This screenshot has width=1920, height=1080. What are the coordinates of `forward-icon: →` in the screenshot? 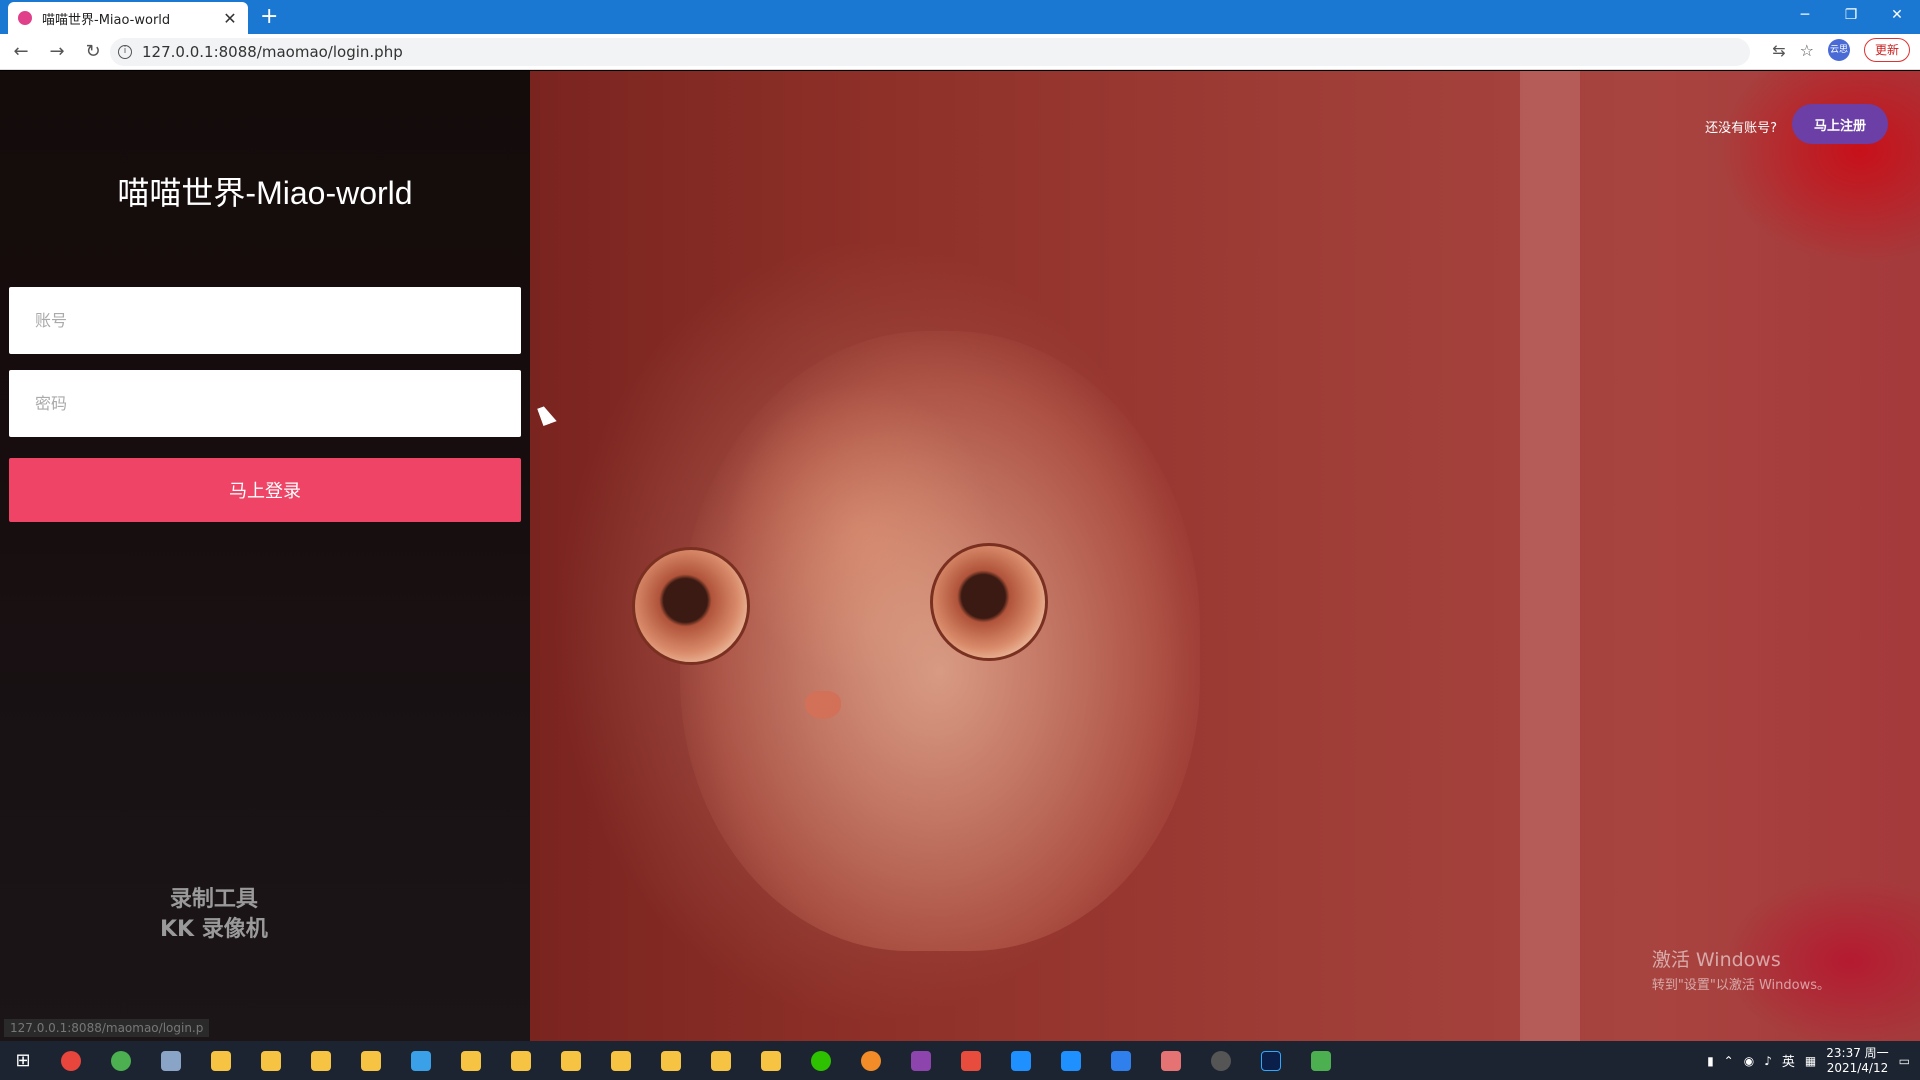 It's located at (57, 52).